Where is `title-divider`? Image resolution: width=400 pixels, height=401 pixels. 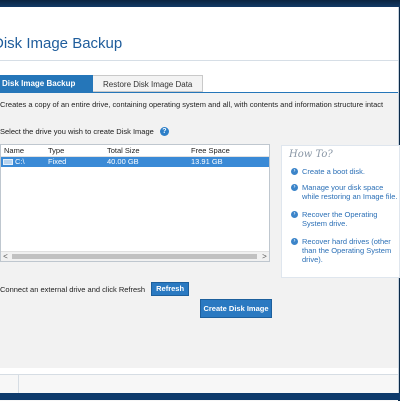 title-divider is located at coordinates (199, 60).